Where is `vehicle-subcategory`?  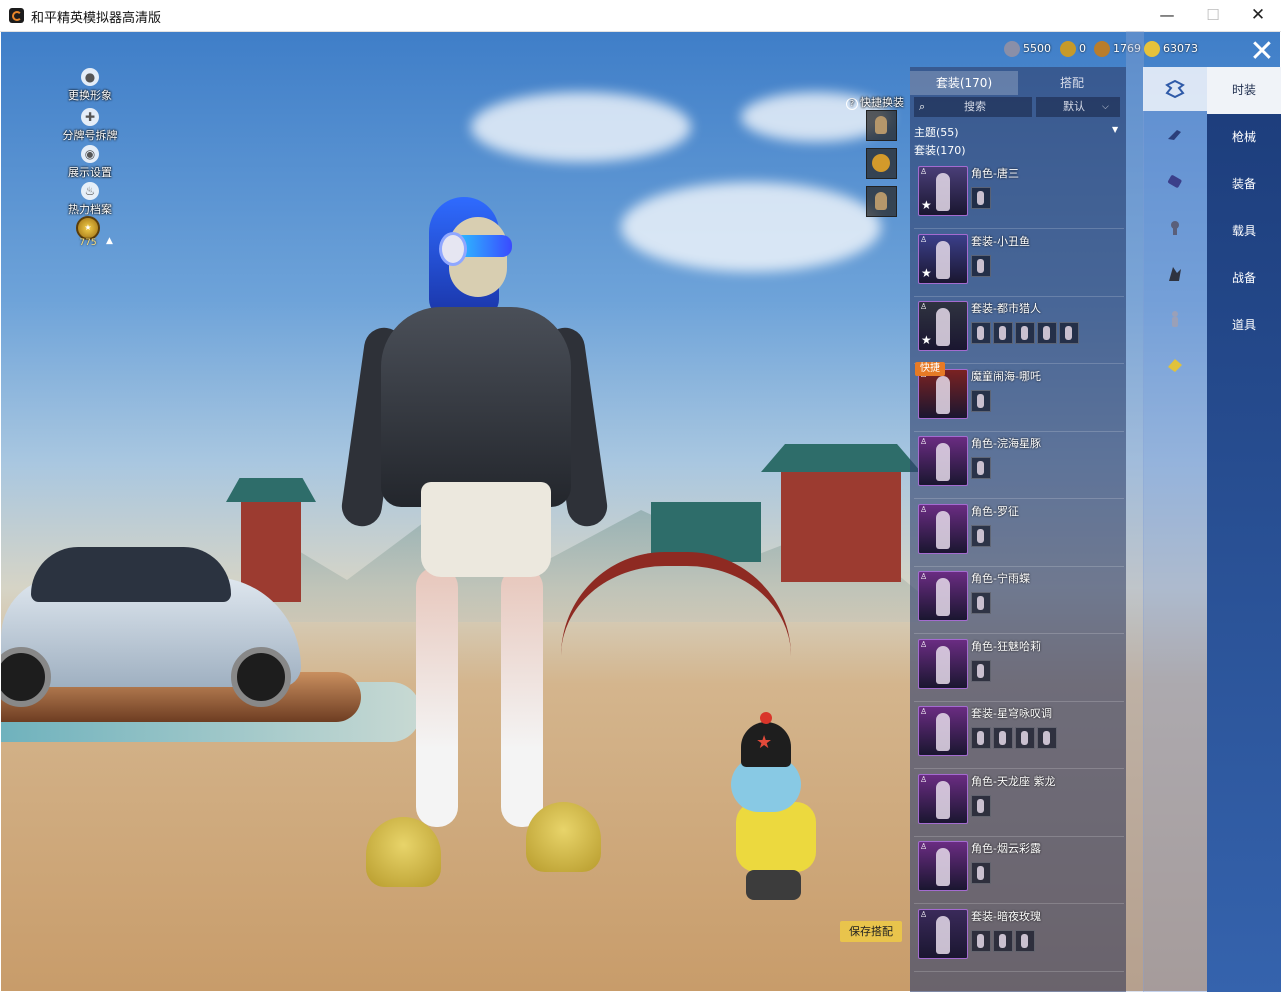
vehicle-subcategory is located at coordinates (1175, 227).